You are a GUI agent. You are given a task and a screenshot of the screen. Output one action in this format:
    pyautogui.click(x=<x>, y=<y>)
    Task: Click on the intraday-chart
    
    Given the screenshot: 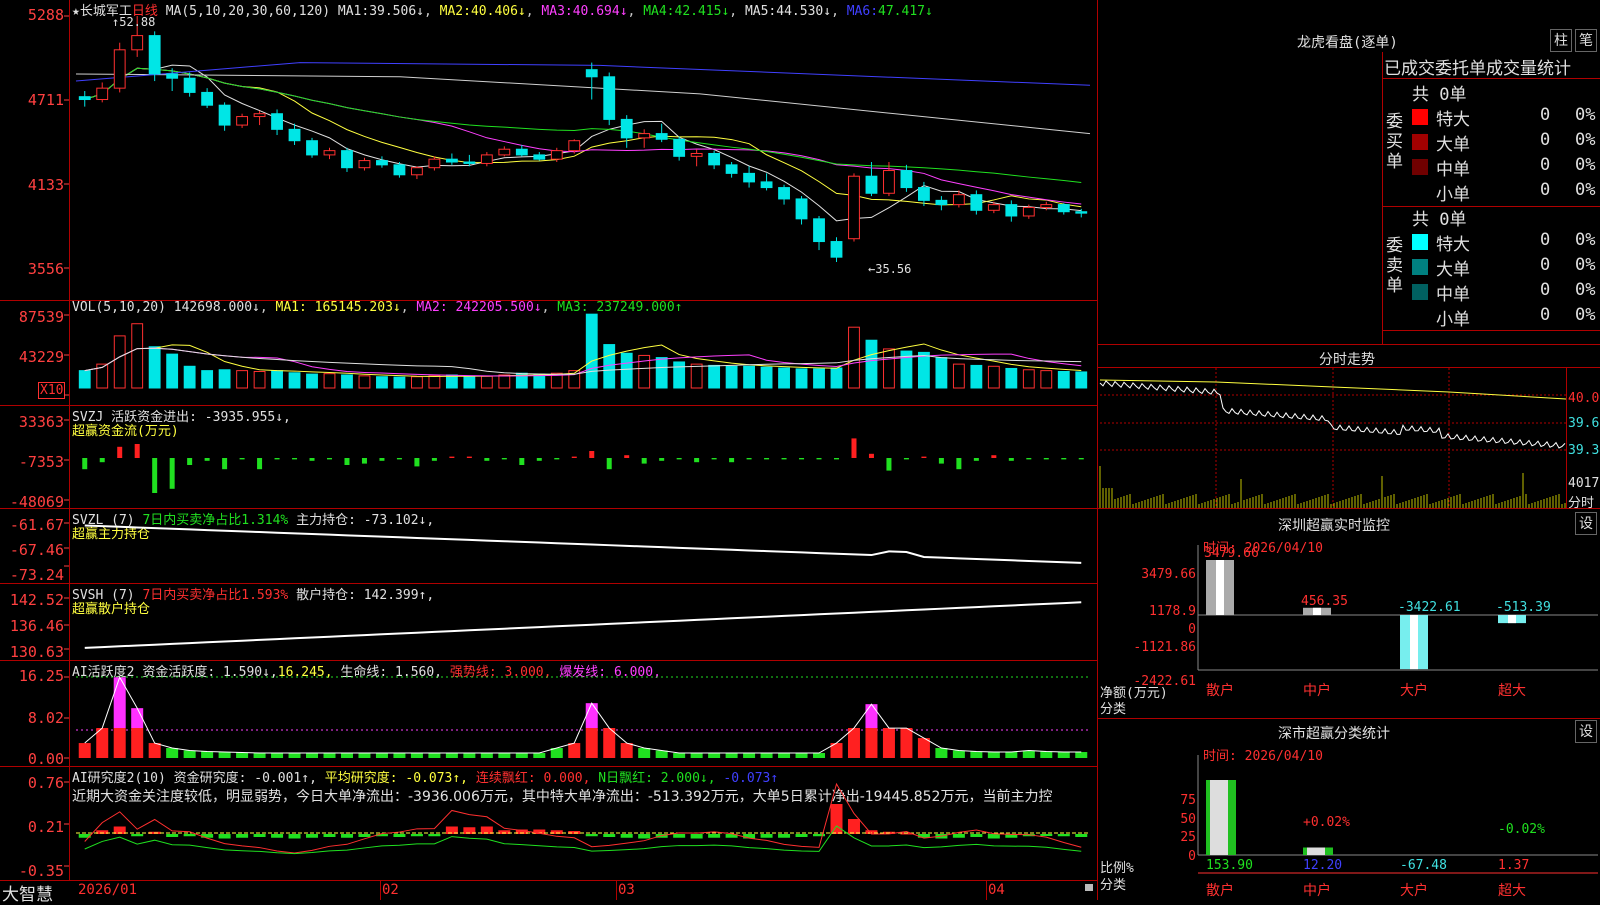 What is the action you would take?
    pyautogui.click(x=1333, y=438)
    